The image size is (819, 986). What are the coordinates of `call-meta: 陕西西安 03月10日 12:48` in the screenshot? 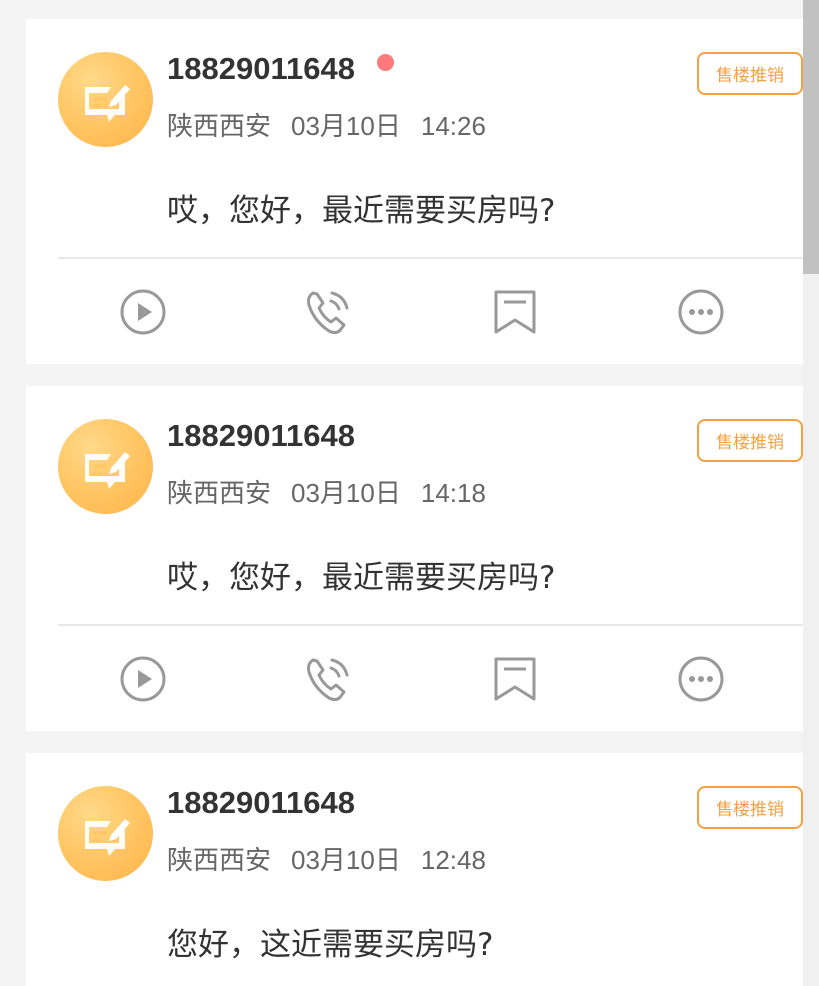 It's located at (336, 858).